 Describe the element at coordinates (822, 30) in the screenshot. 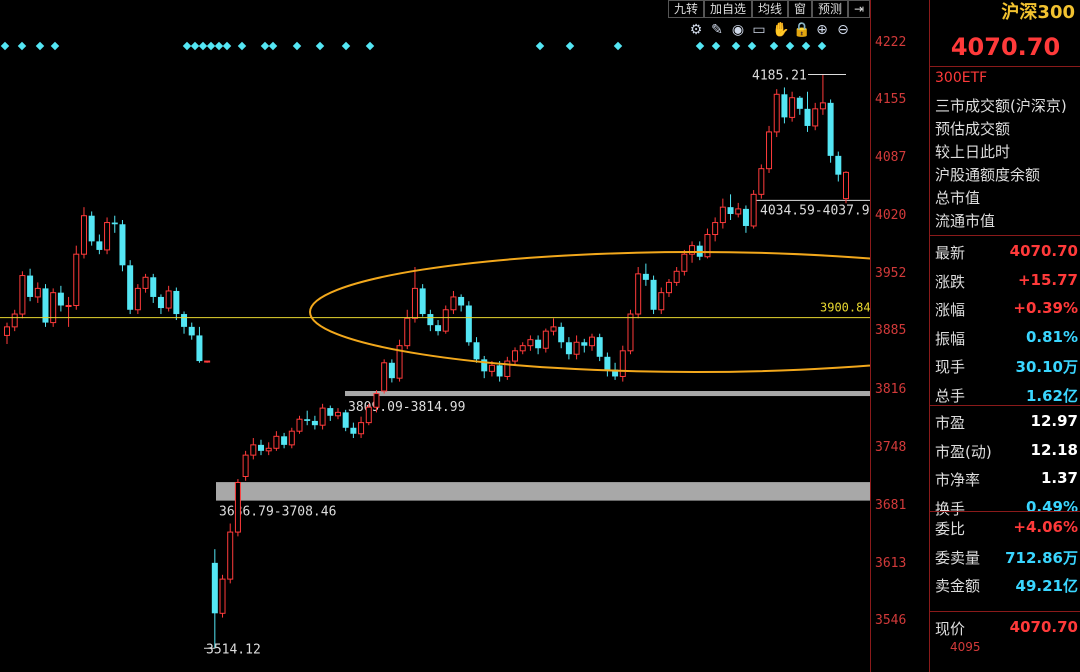

I see `zoom-in-icon: ⊕` at that location.